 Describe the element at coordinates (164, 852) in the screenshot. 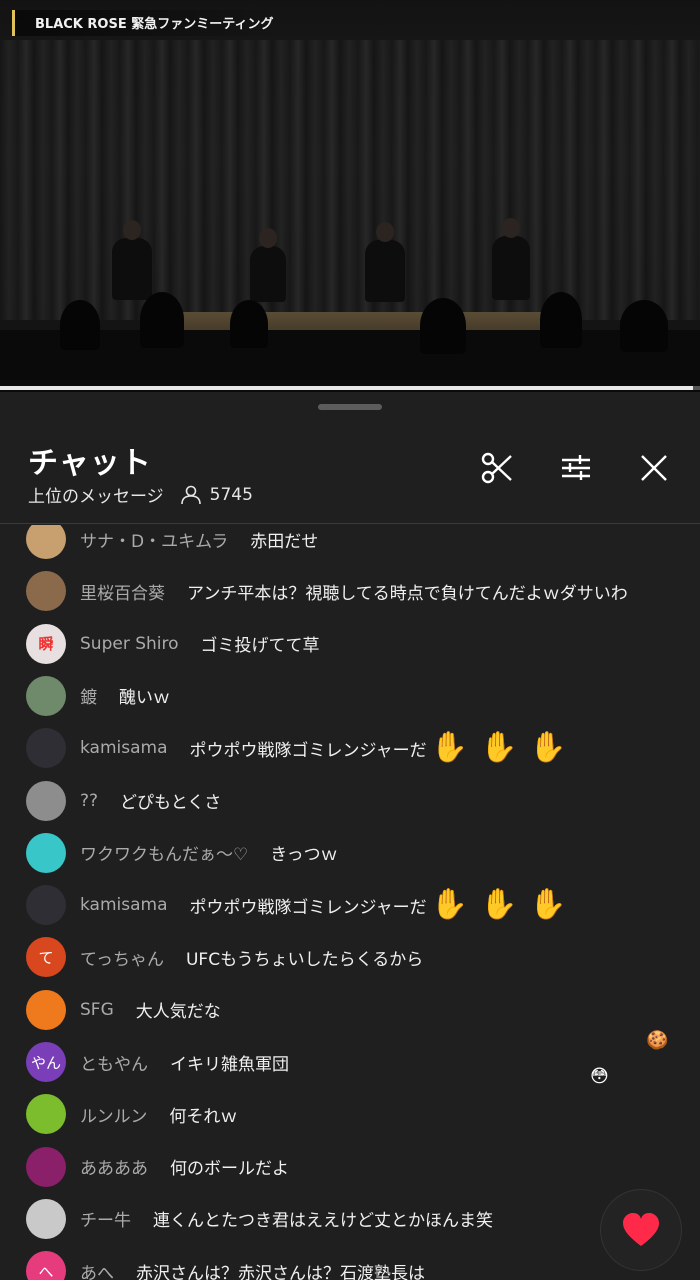

I see `message-author: ワクワクもんだぁ～♡` at that location.